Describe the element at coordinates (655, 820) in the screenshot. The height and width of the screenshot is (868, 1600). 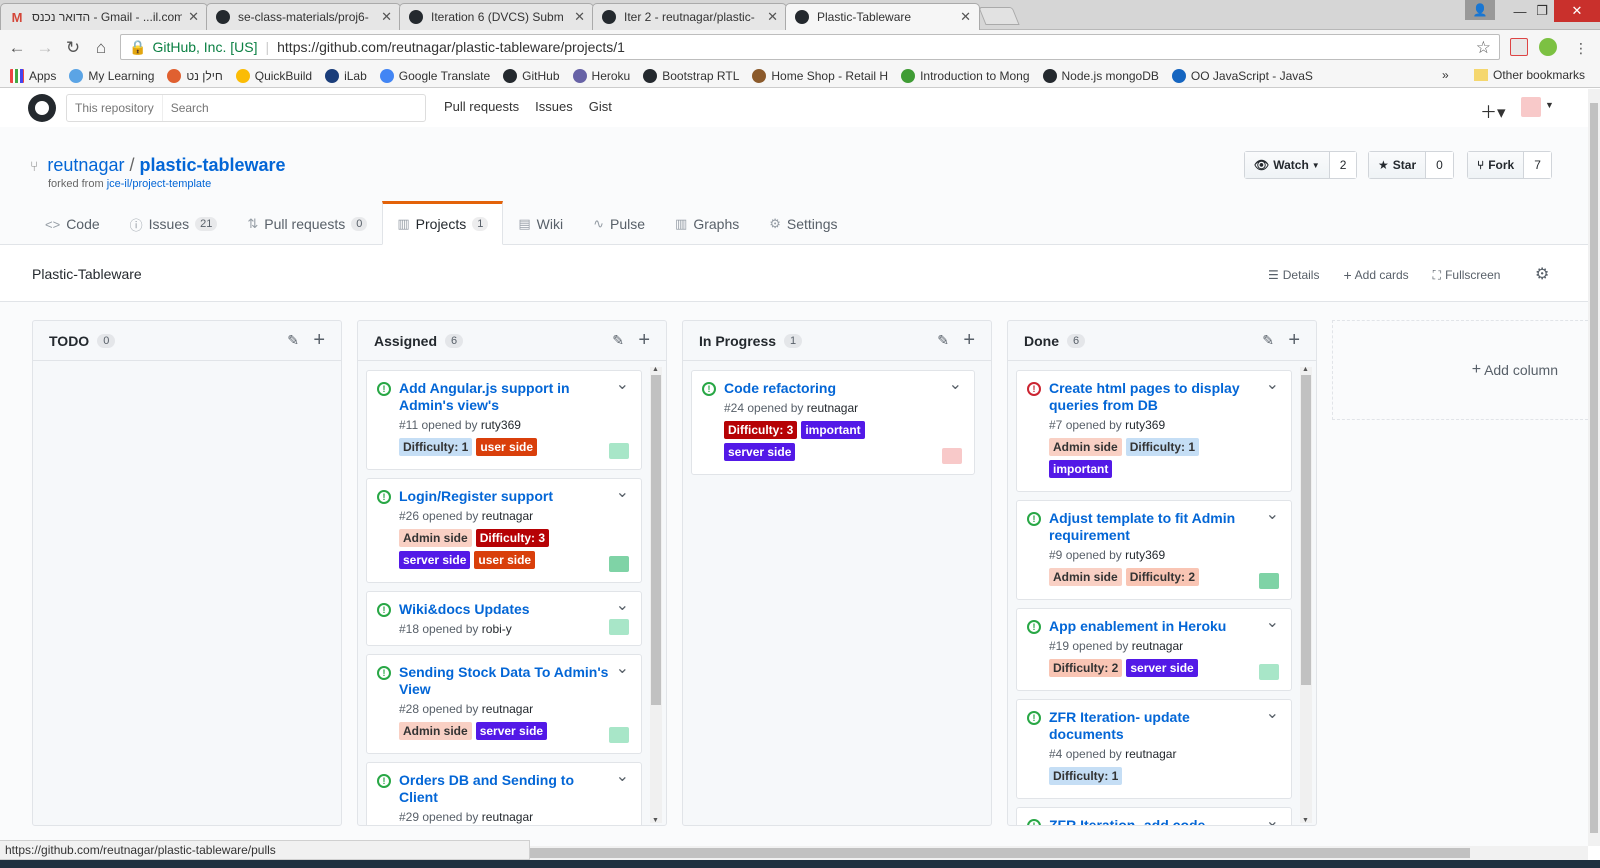
I see `scroll-down-icon: ▼` at that location.